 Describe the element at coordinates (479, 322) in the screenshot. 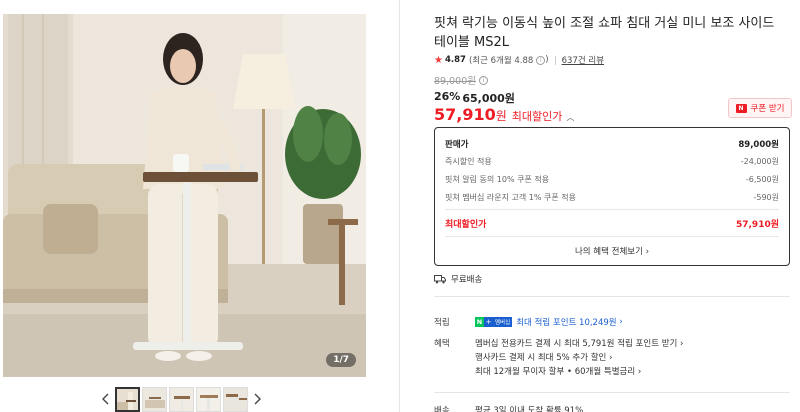

I see `npay-logo-icon: N` at that location.